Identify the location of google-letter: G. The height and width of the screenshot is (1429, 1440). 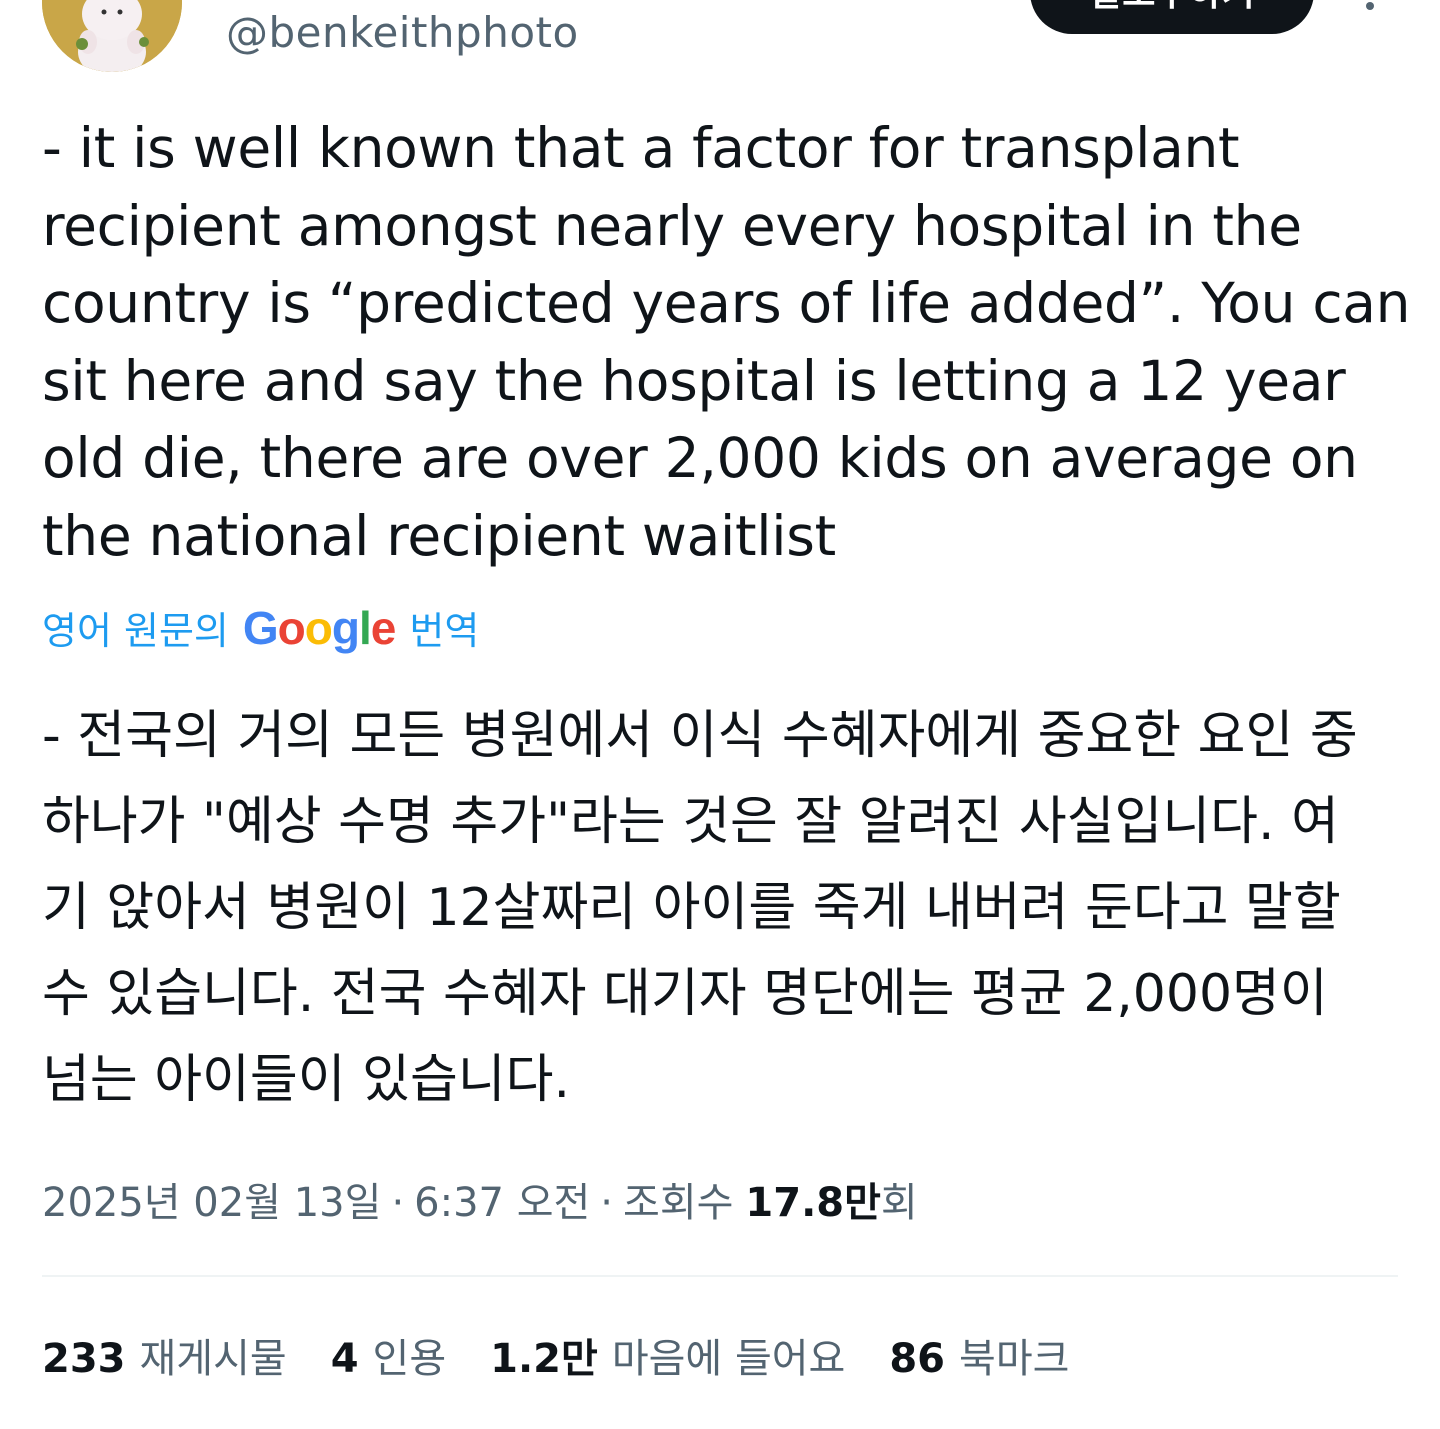
(260, 627).